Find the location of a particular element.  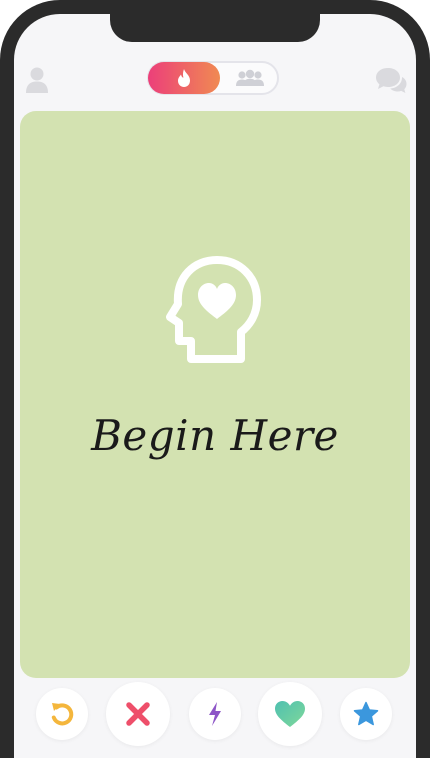

tab-discover is located at coordinates (184, 78).